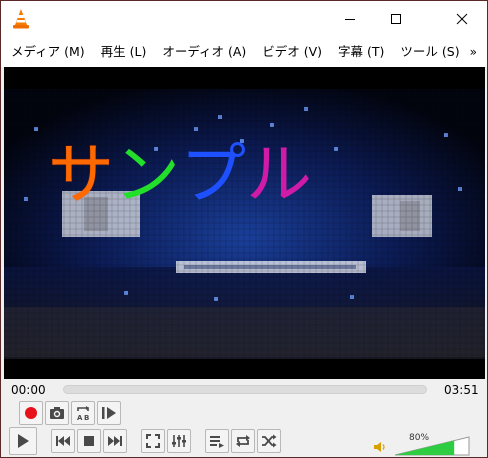 Image resolution: width=488 pixels, height=458 pixels. What do you see at coordinates (419, 438) in the screenshot?
I see `volume-percent: 80%` at bounding box center [419, 438].